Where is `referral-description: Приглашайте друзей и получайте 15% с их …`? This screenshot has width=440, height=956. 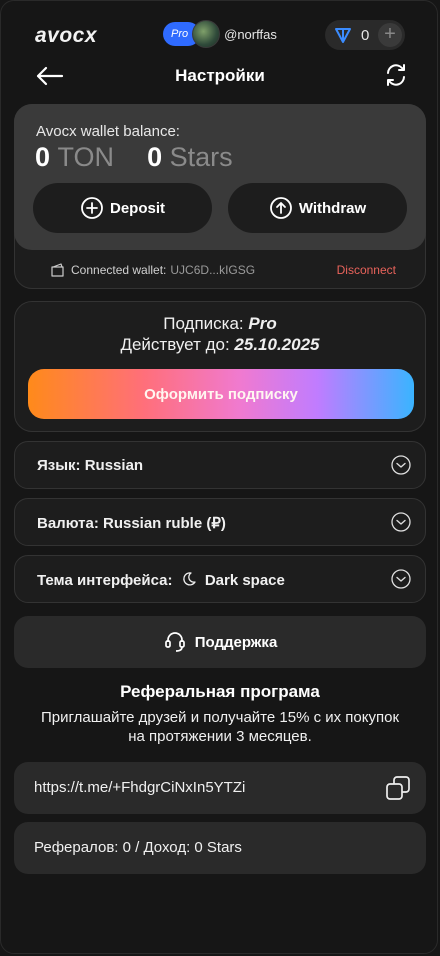 referral-description: Приглашайте друзей и получайте 15% с их … is located at coordinates (220, 727).